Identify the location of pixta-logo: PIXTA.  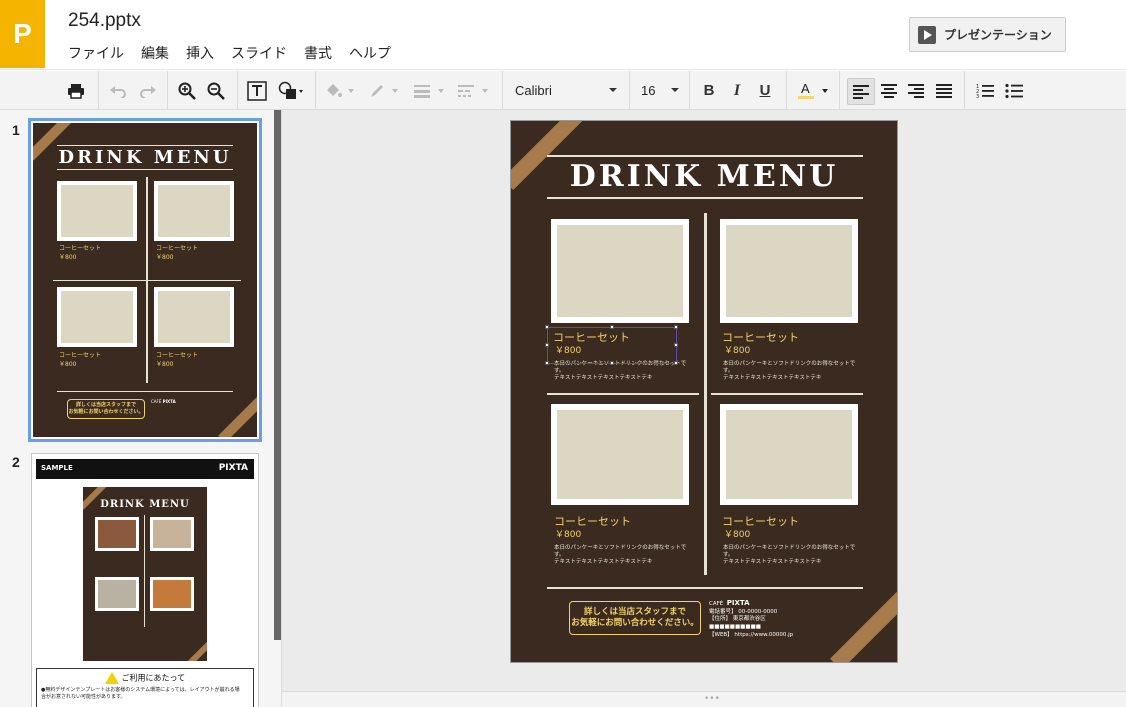
(233, 468).